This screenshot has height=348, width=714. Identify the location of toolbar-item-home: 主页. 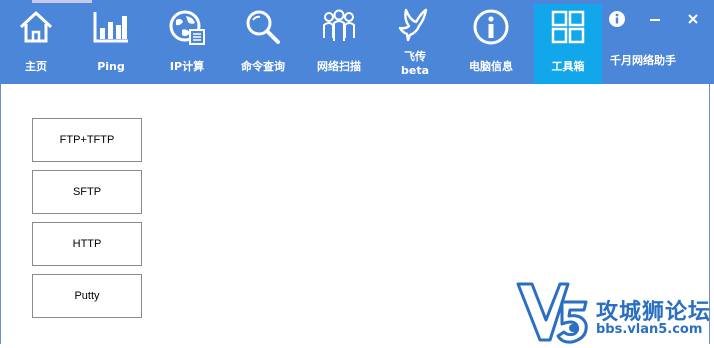
(36, 42).